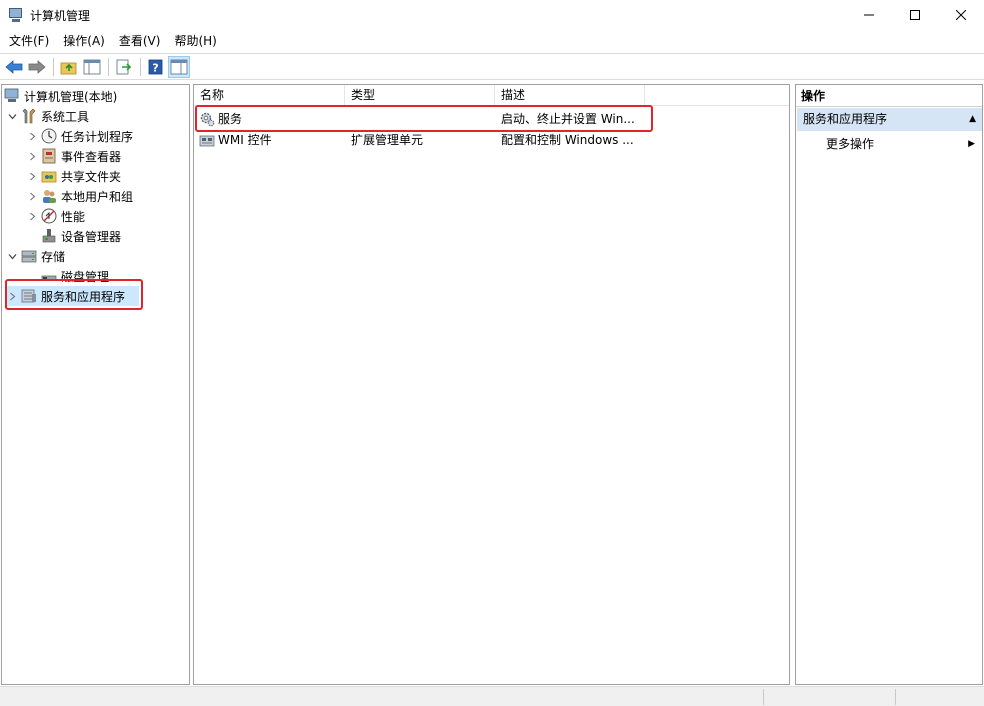  Describe the element at coordinates (972, 119) in the screenshot. I see `collapse-up-icon: ▲` at that location.